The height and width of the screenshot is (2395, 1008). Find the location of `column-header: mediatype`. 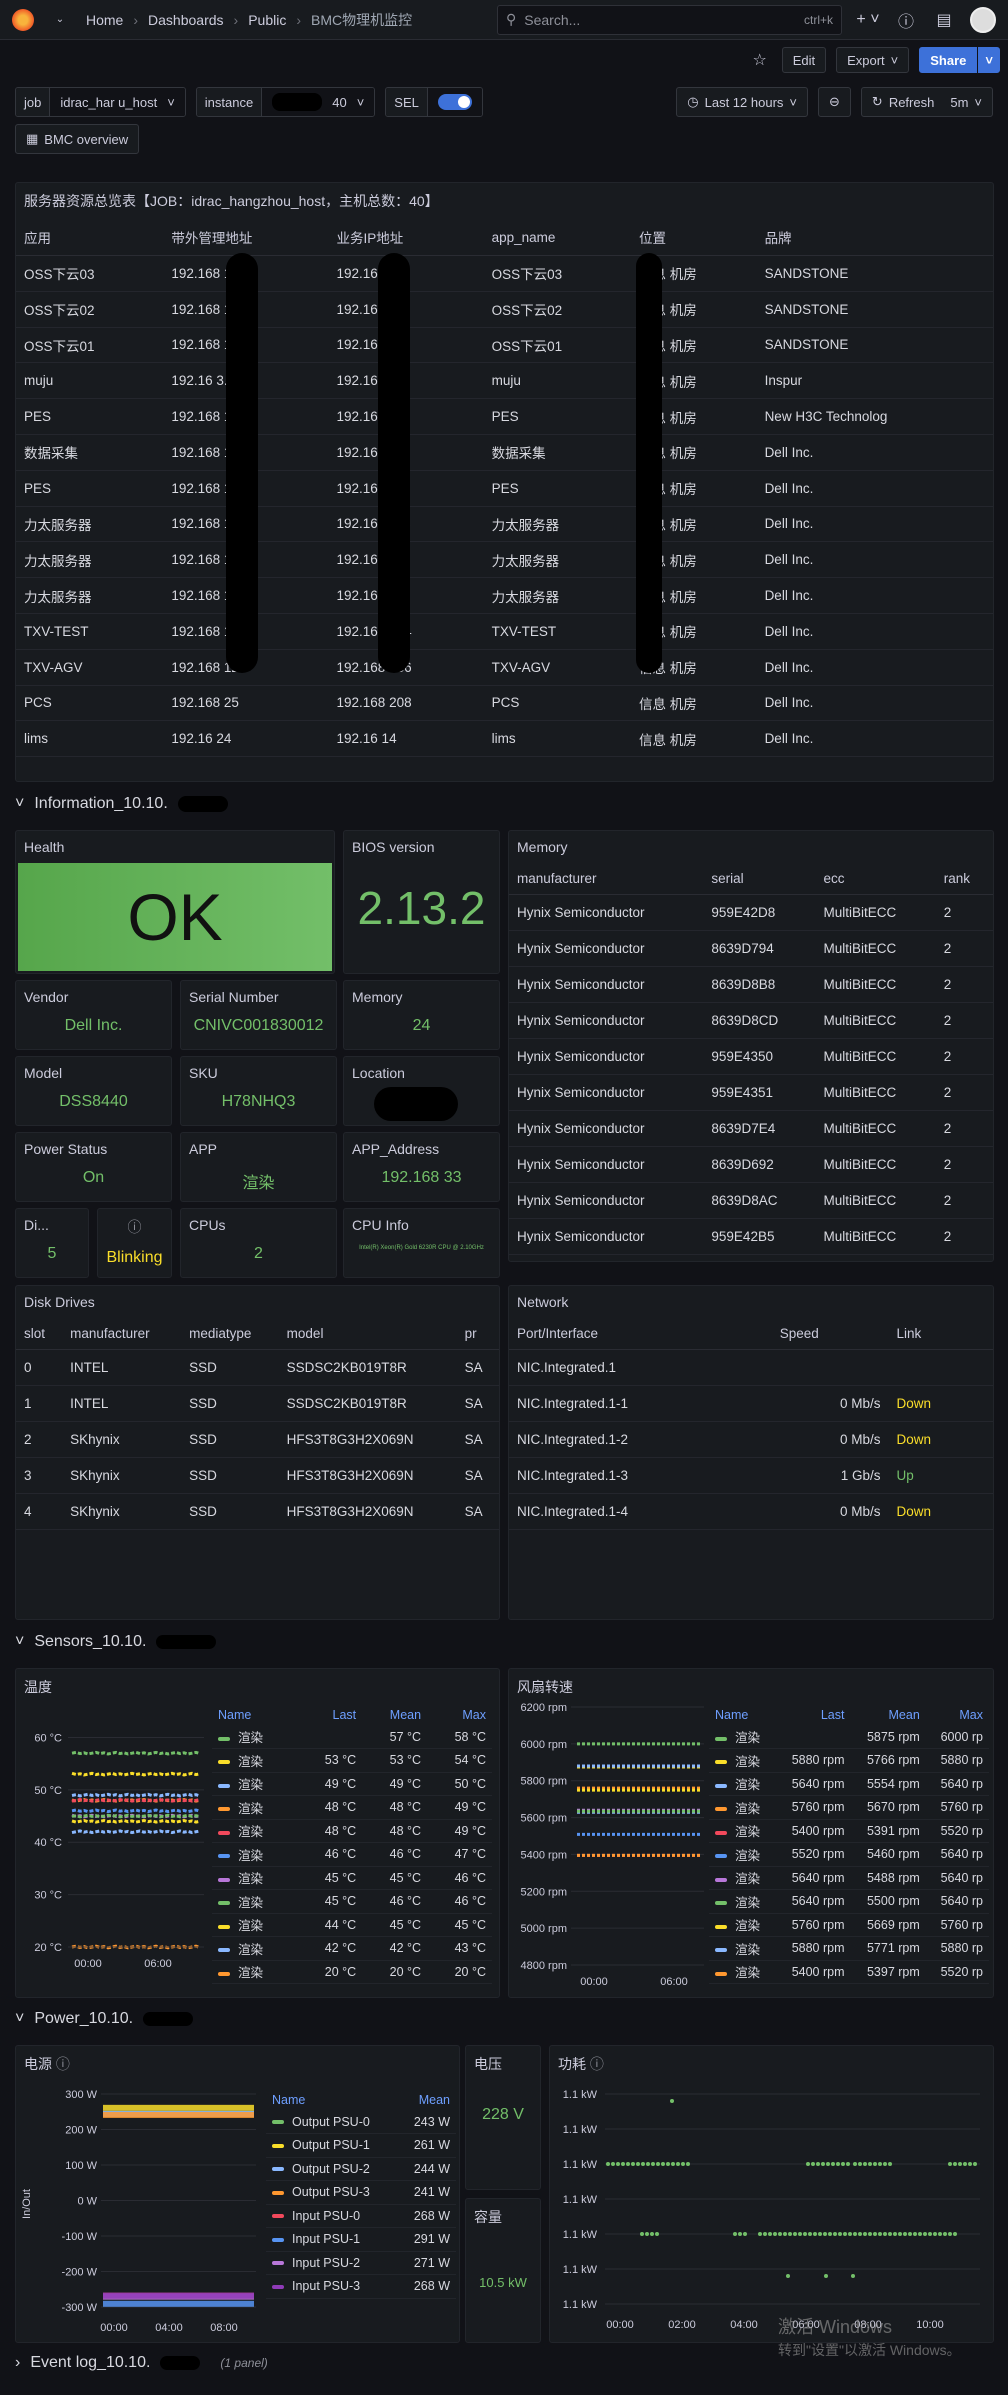

column-header: mediatype is located at coordinates (230, 1334).